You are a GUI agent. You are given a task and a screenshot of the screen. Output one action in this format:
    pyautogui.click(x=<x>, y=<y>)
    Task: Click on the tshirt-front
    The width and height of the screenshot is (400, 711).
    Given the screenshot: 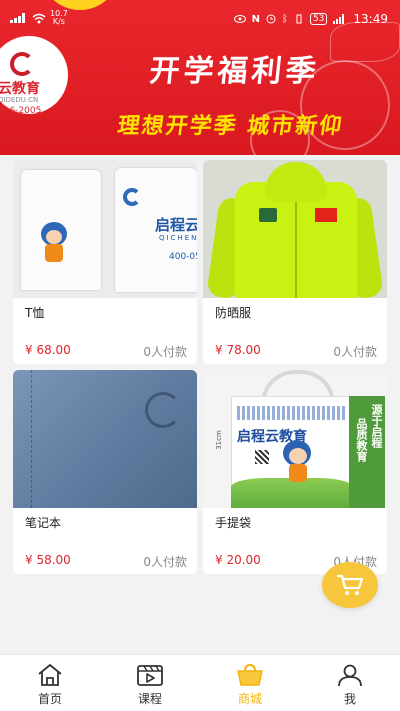 What is the action you would take?
    pyautogui.click(x=61, y=230)
    